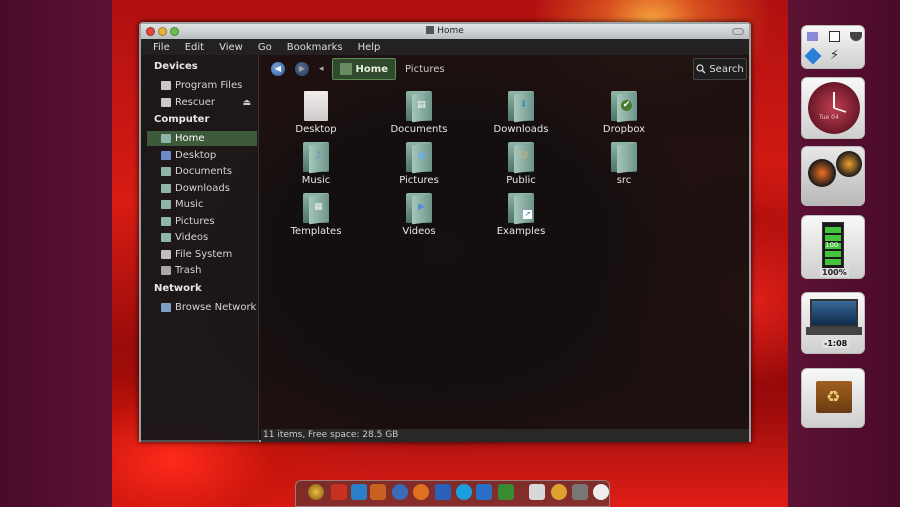 The image size is (900, 507). Describe the element at coordinates (419, 215) in the screenshot. I see `file-item-videos: ▶ Videos` at that location.